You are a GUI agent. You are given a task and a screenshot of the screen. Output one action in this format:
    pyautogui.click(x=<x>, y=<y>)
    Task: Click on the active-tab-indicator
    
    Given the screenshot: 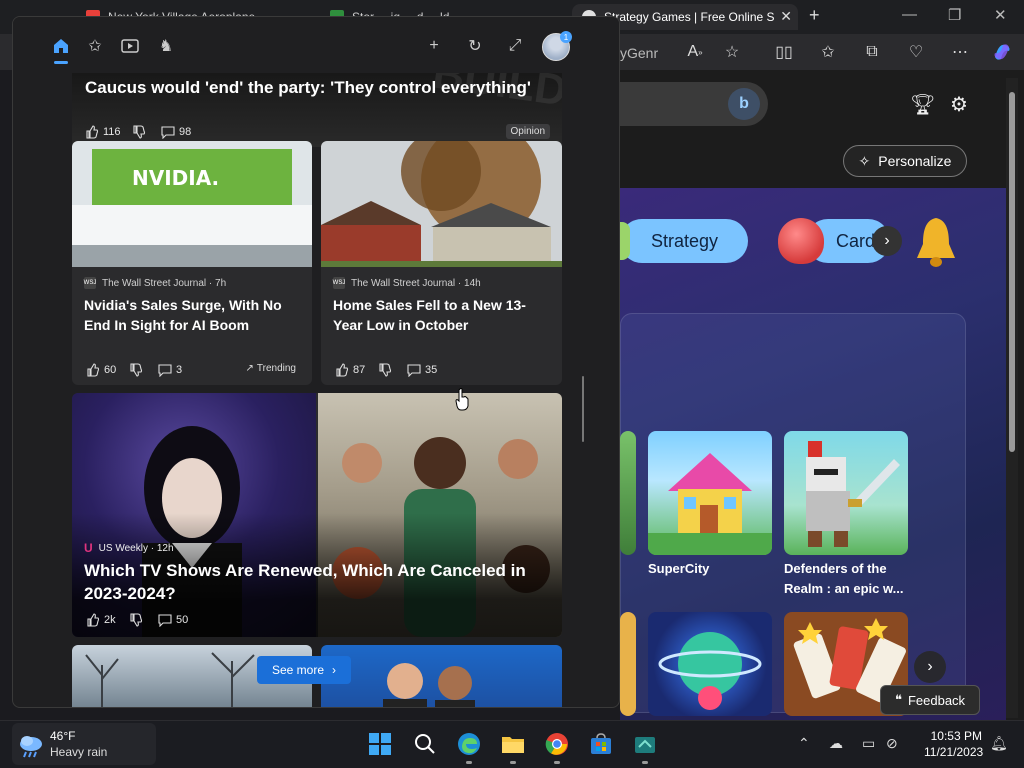 What is the action you would take?
    pyautogui.click(x=61, y=62)
    